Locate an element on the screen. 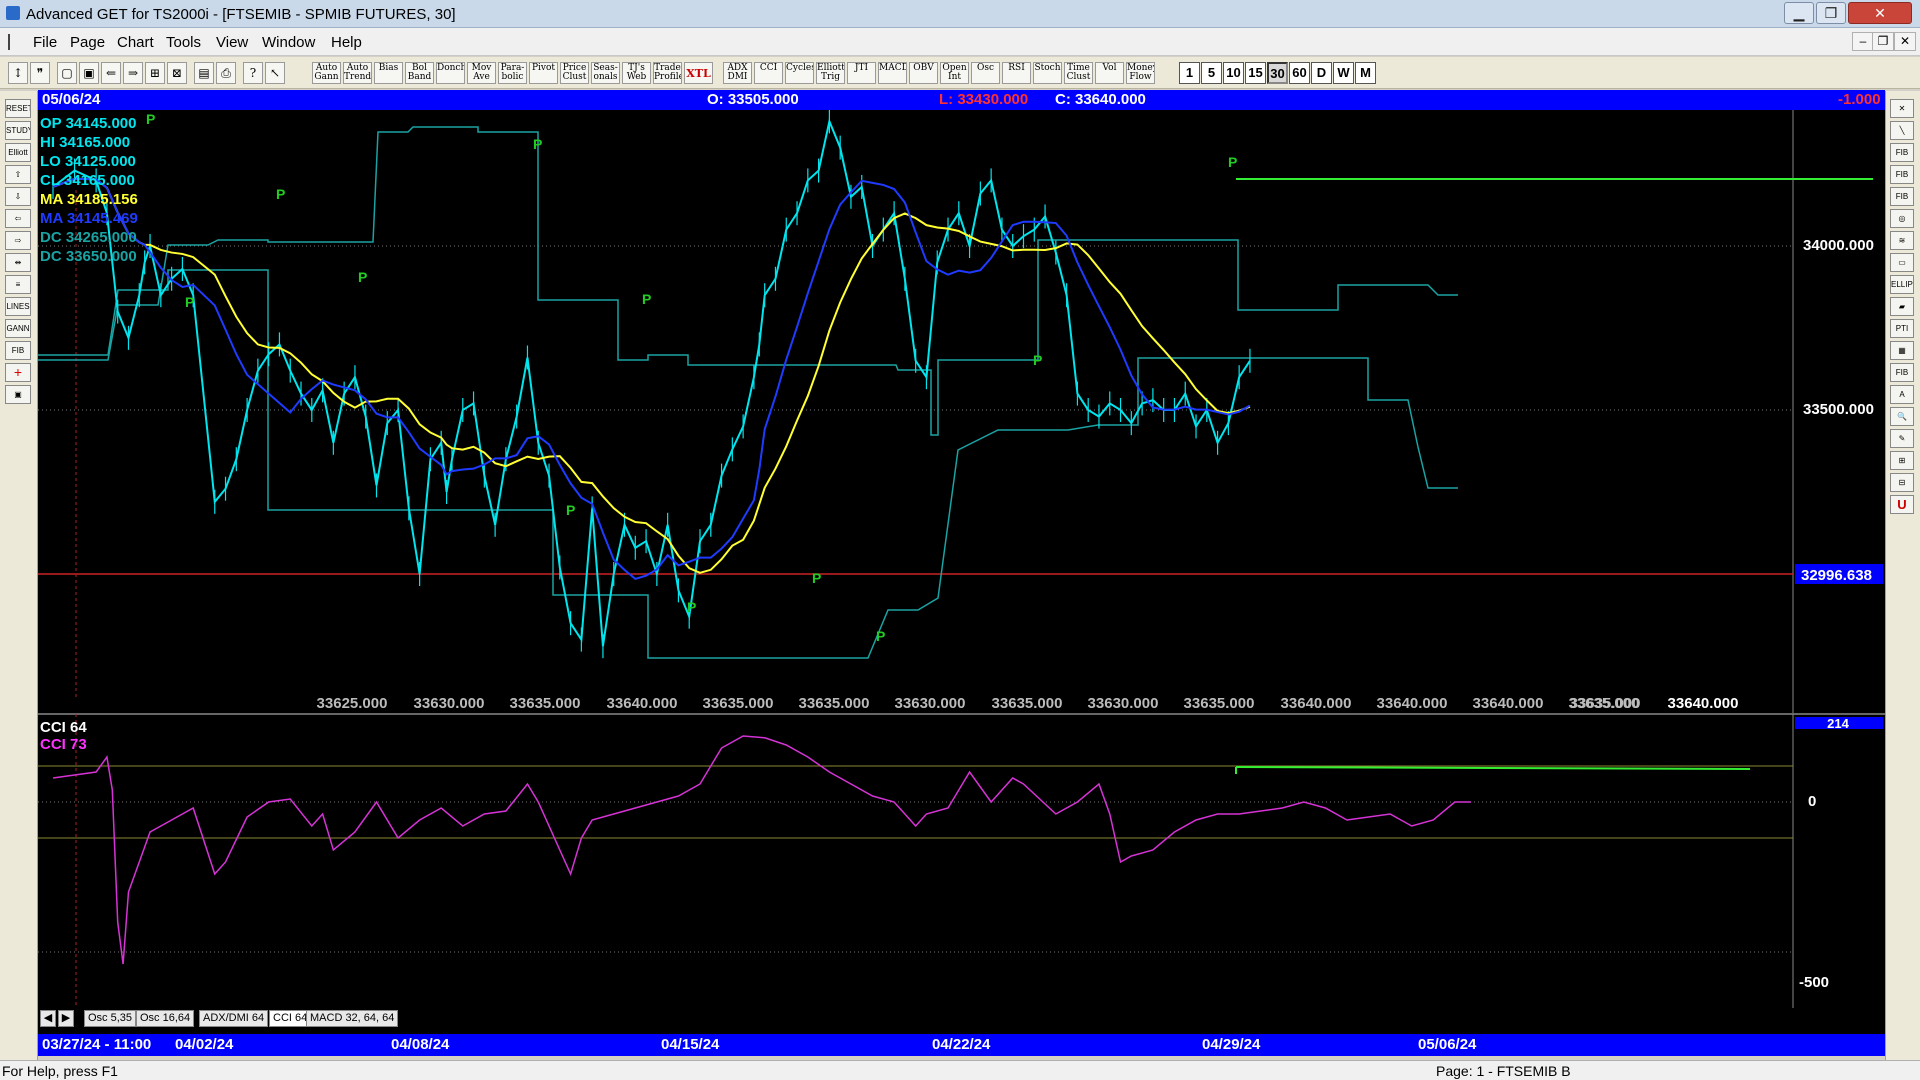  study-button-donch: Donch is located at coordinates (450, 73).